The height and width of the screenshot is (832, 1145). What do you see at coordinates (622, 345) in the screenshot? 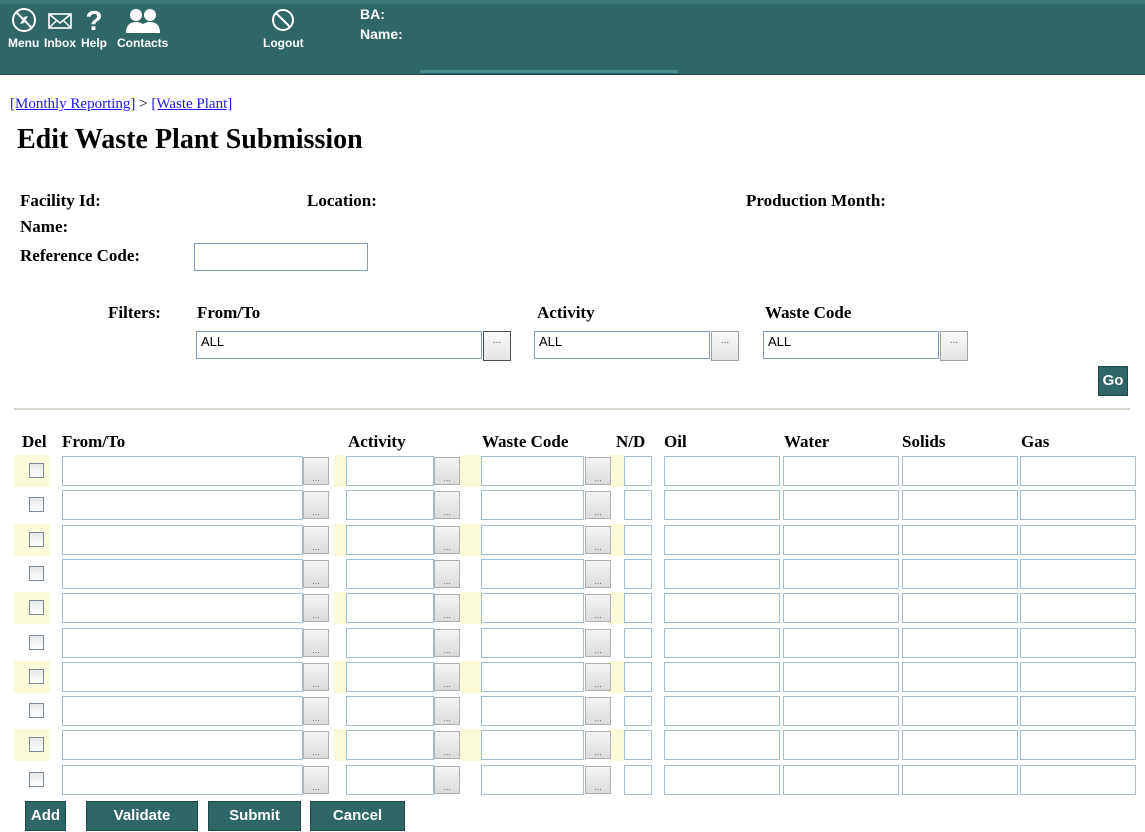
I see `filter-activity-field: ALL` at bounding box center [622, 345].